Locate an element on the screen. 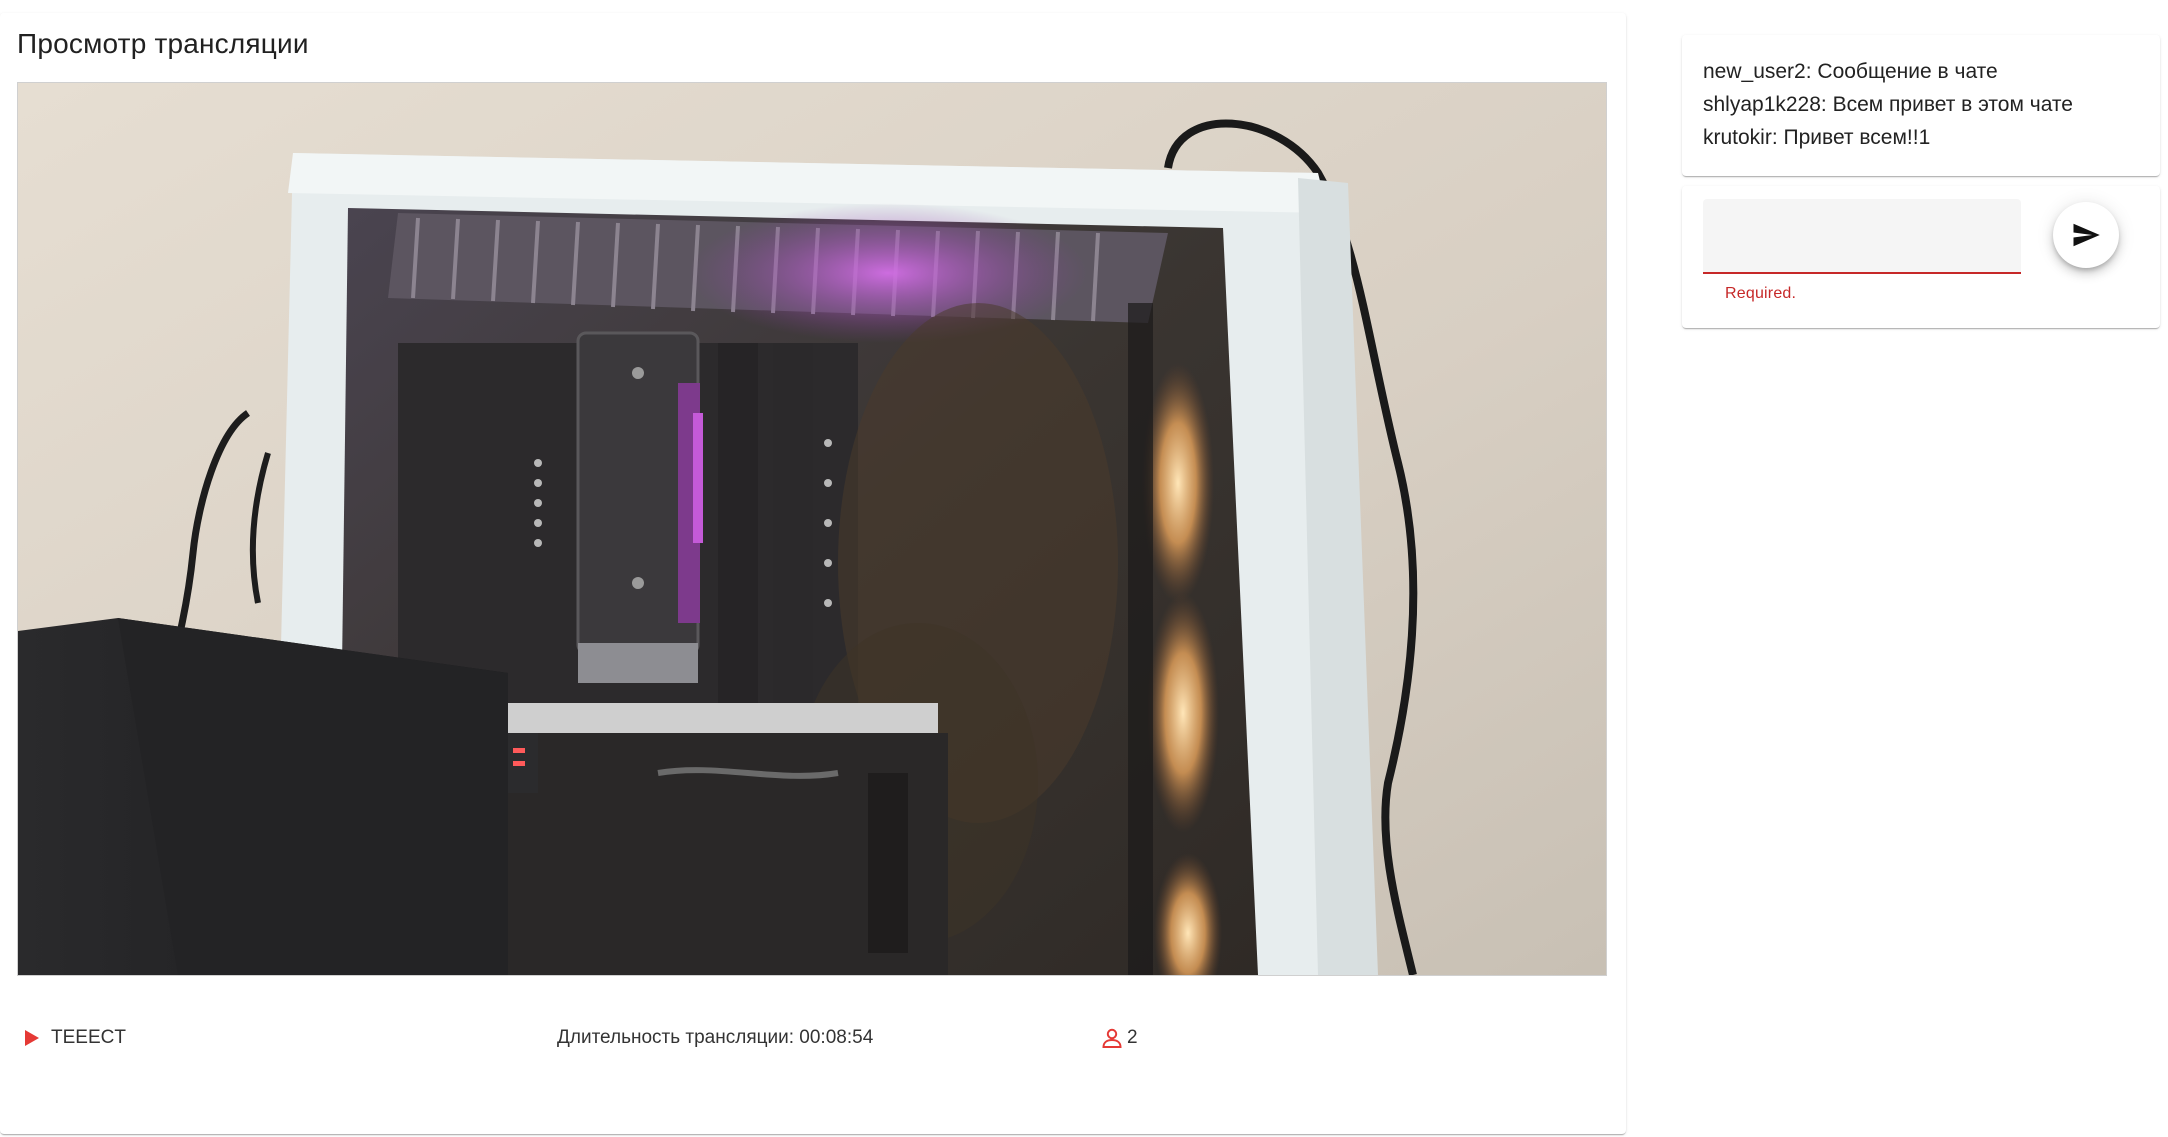 The width and height of the screenshot is (2168, 1137). message-field is located at coordinates (1862, 236).